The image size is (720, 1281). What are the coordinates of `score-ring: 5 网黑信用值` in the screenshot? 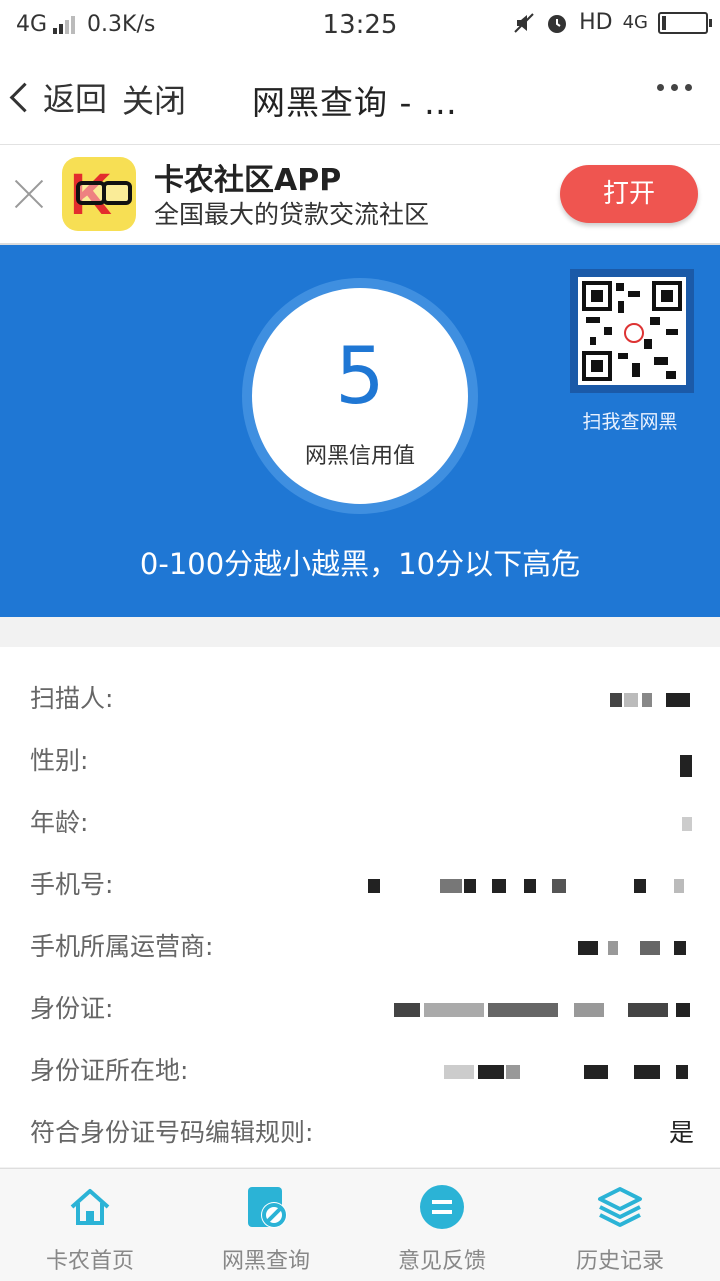 It's located at (360, 396).